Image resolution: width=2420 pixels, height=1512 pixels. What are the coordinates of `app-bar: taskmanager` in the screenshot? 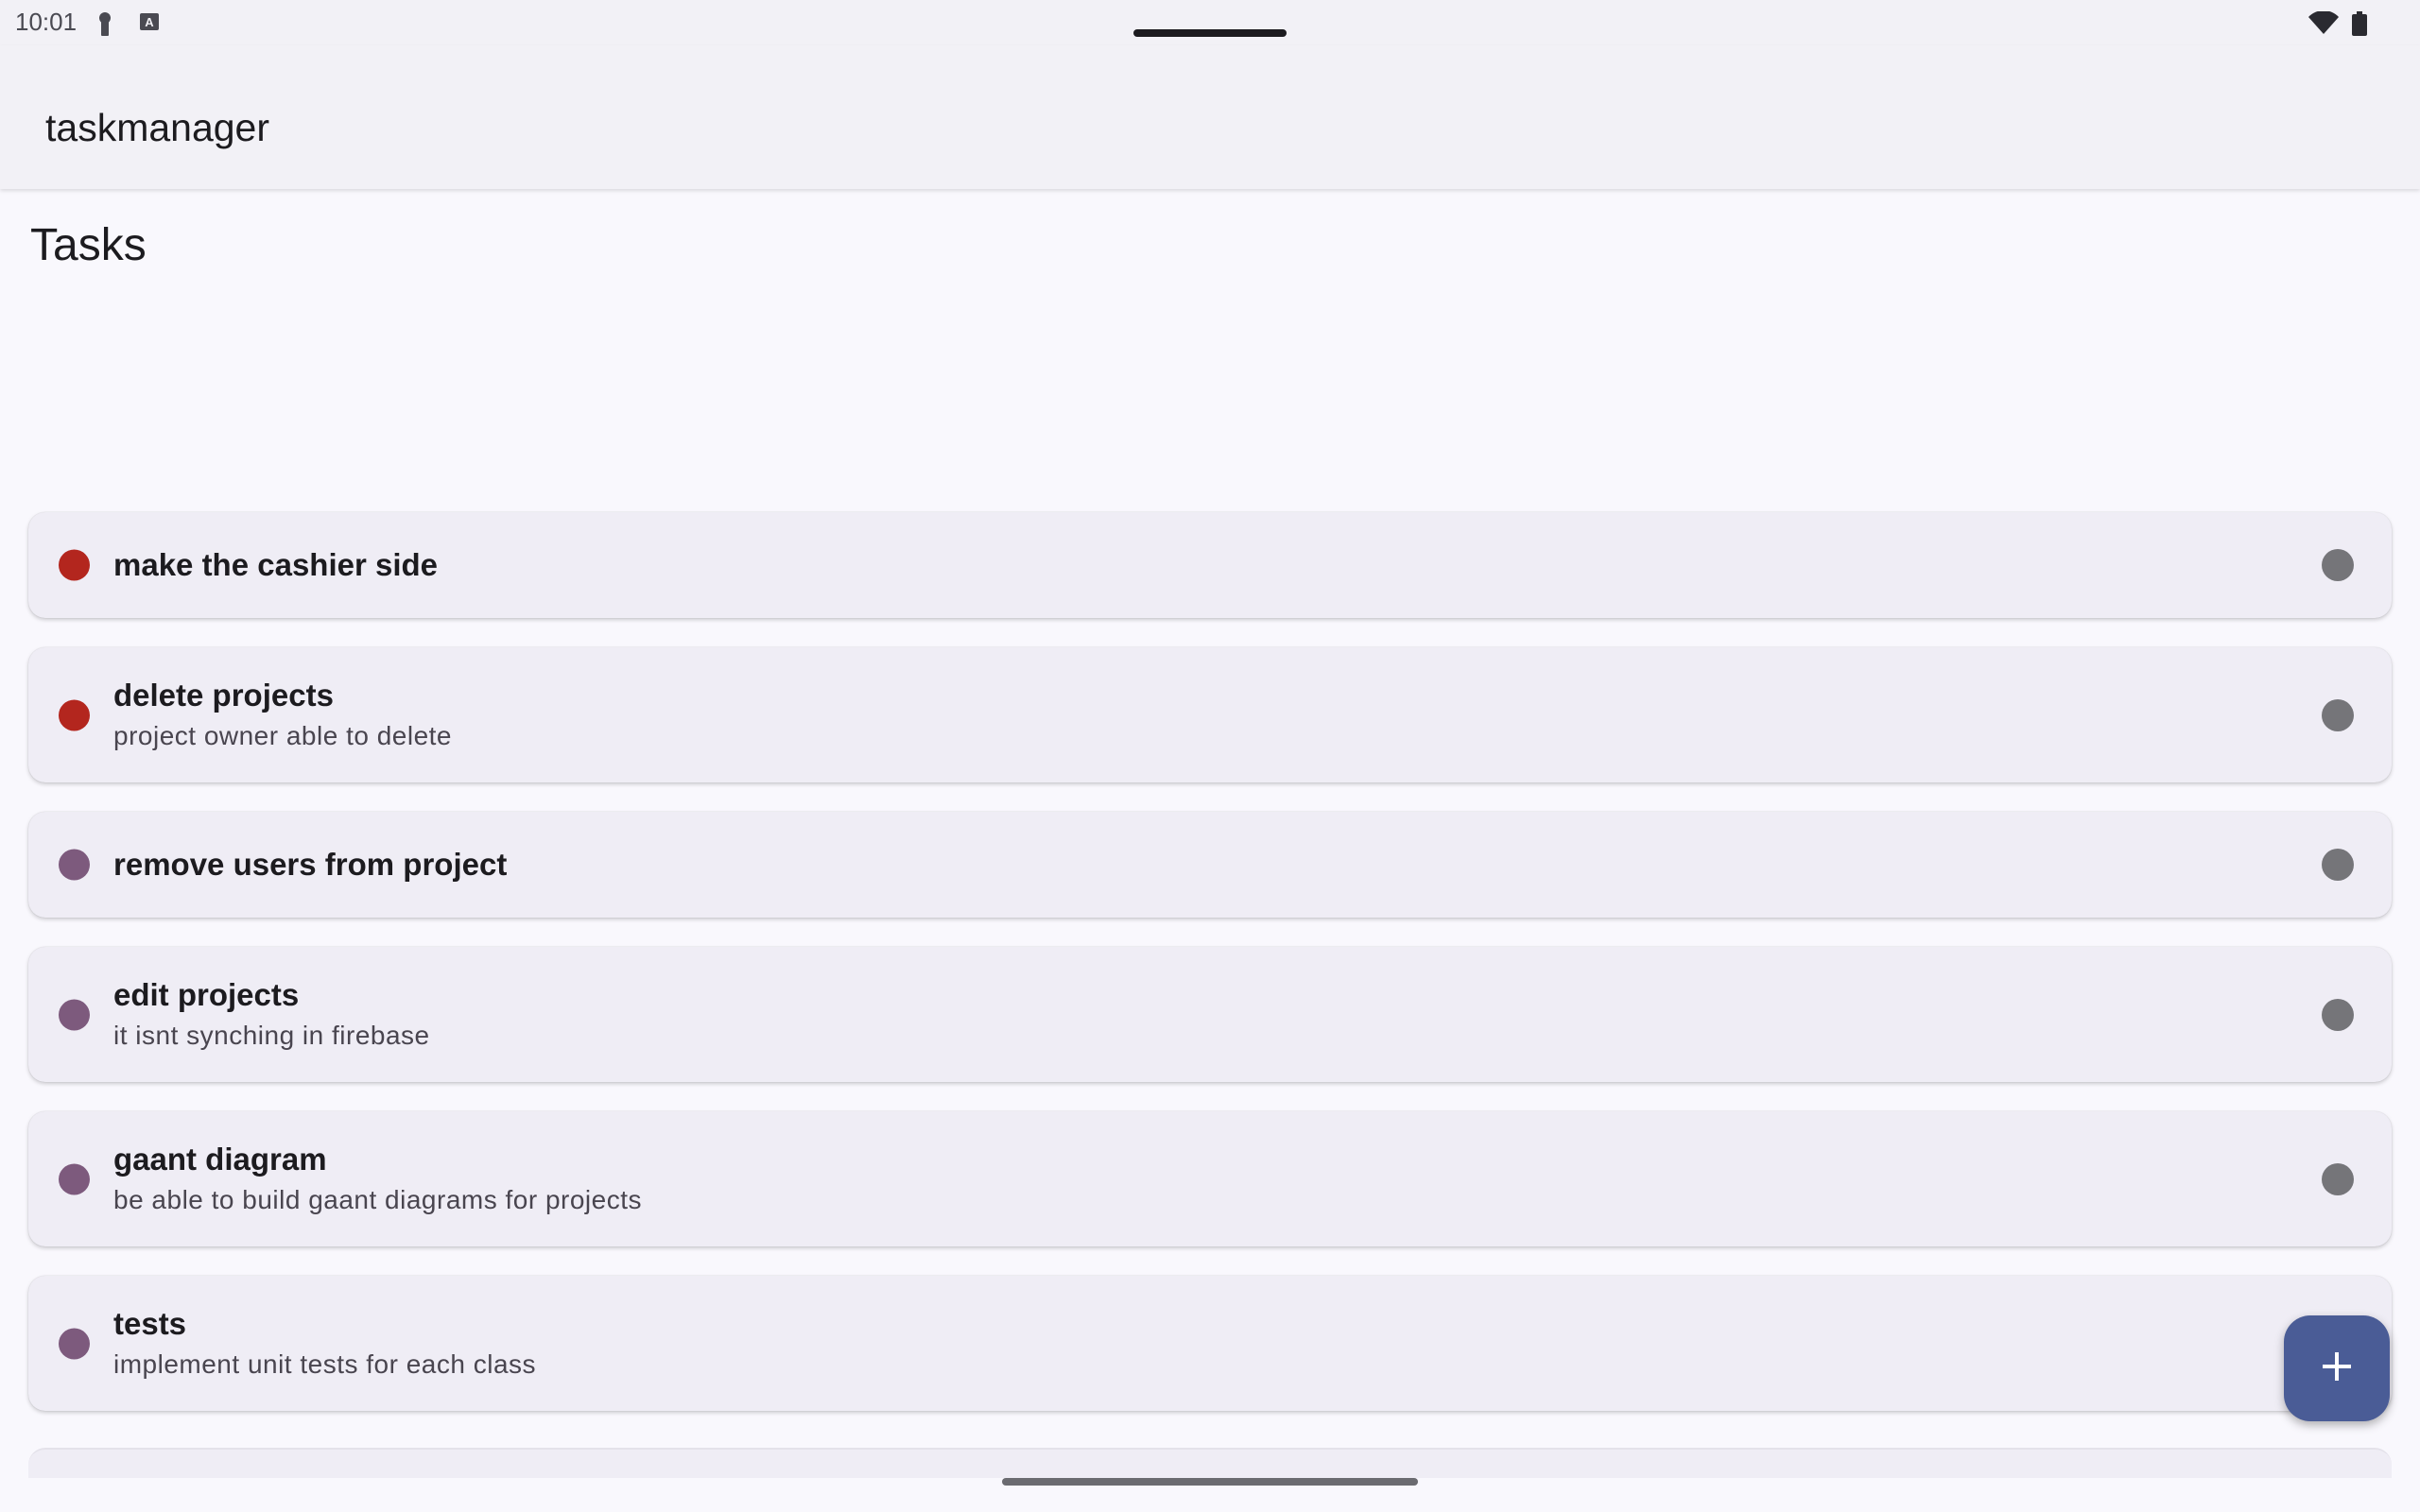 It's located at (1210, 117).